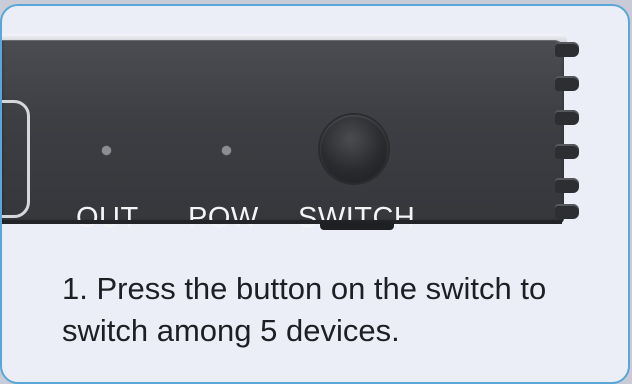  I want to click on switch-button, so click(354, 149).